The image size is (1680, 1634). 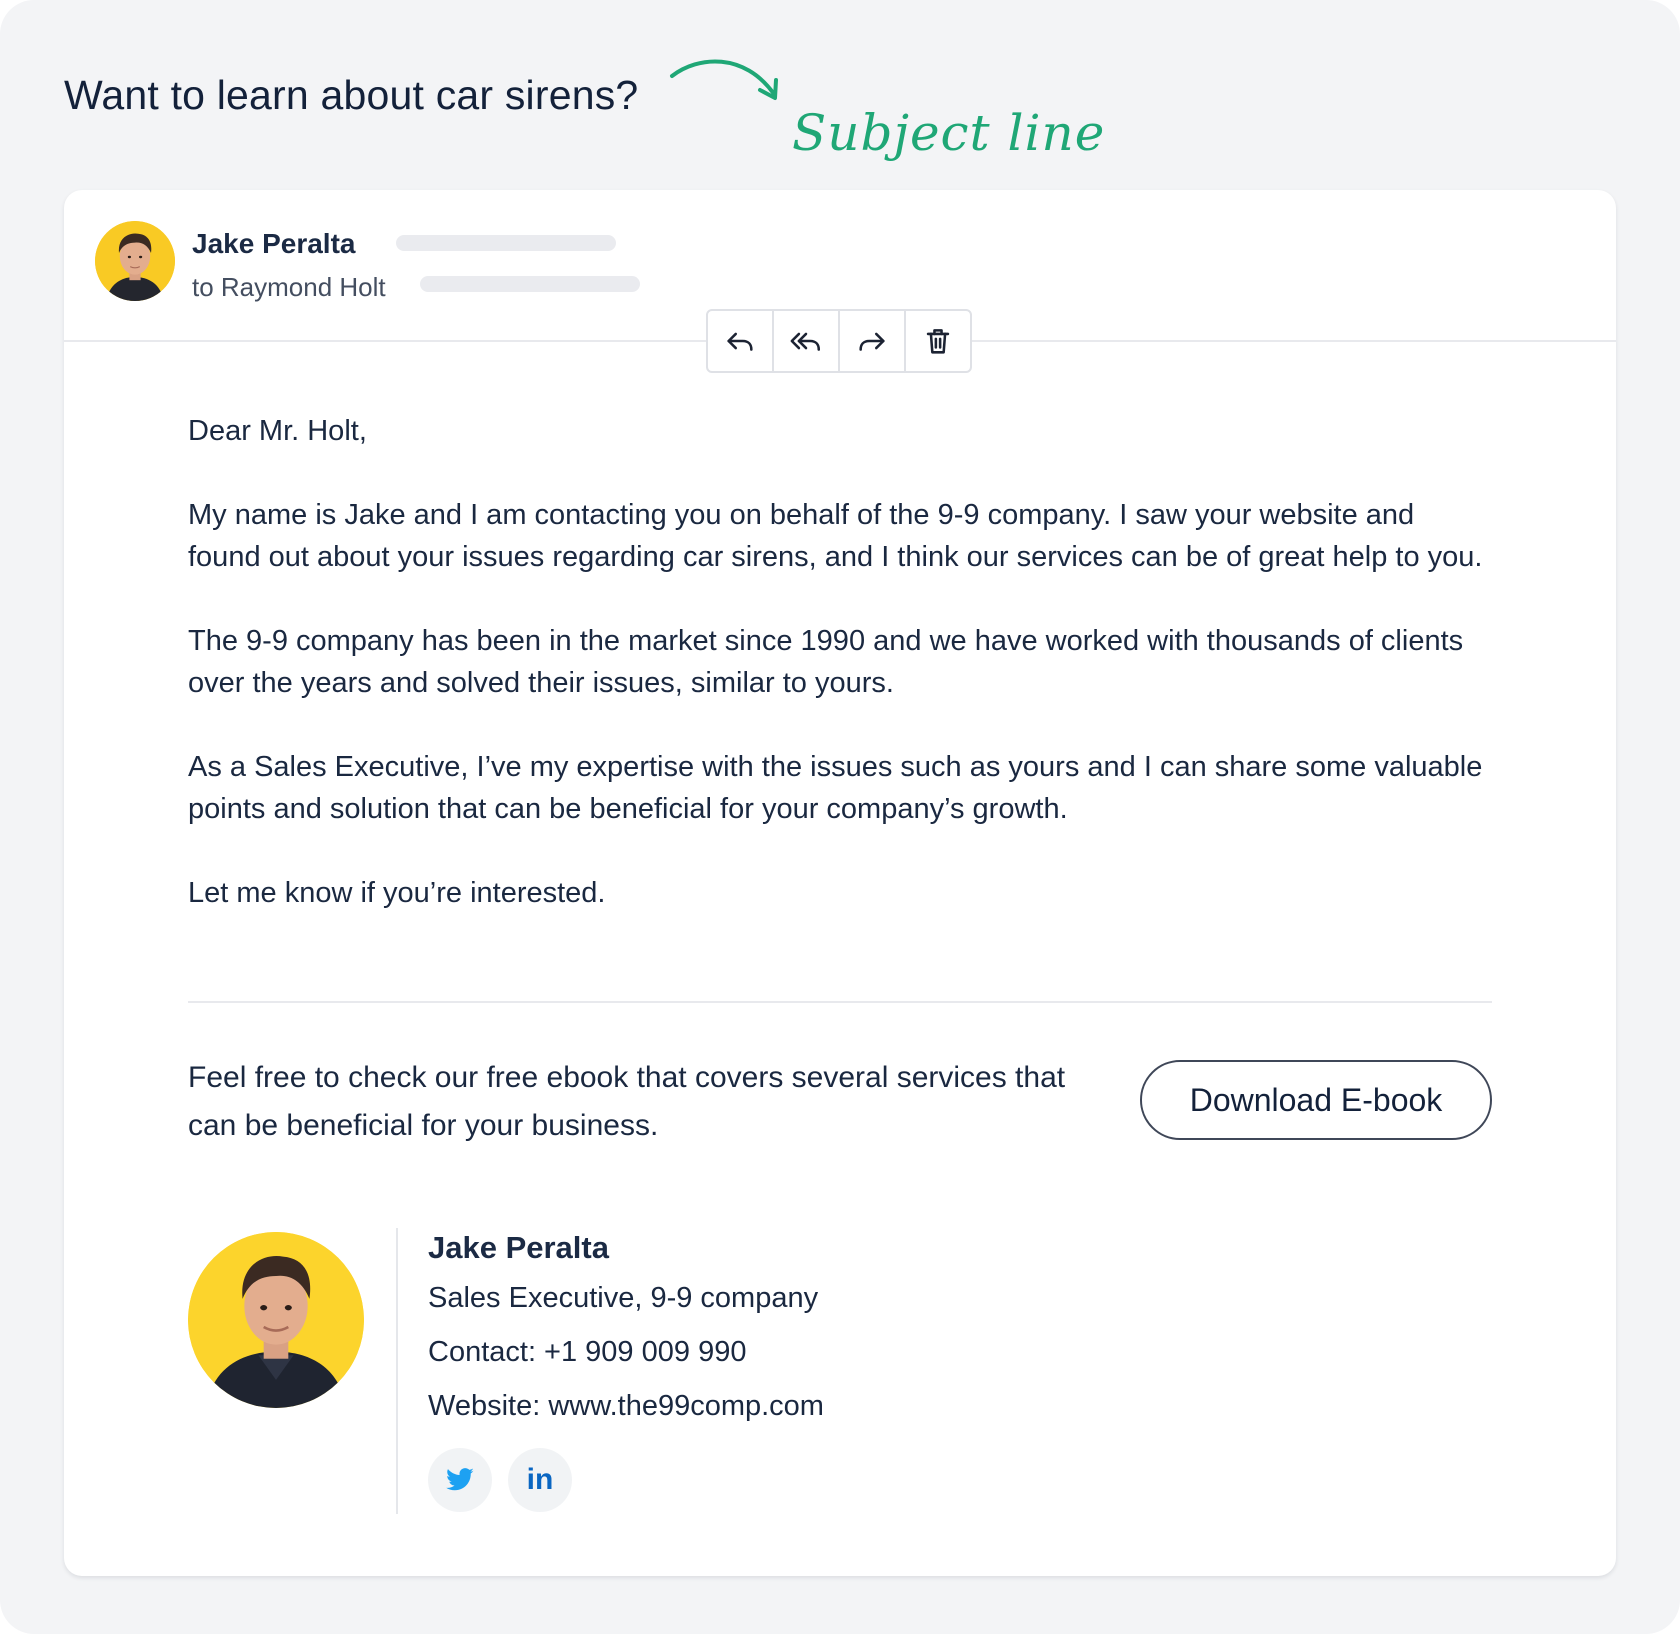 I want to click on forward-icon, so click(x=872, y=341).